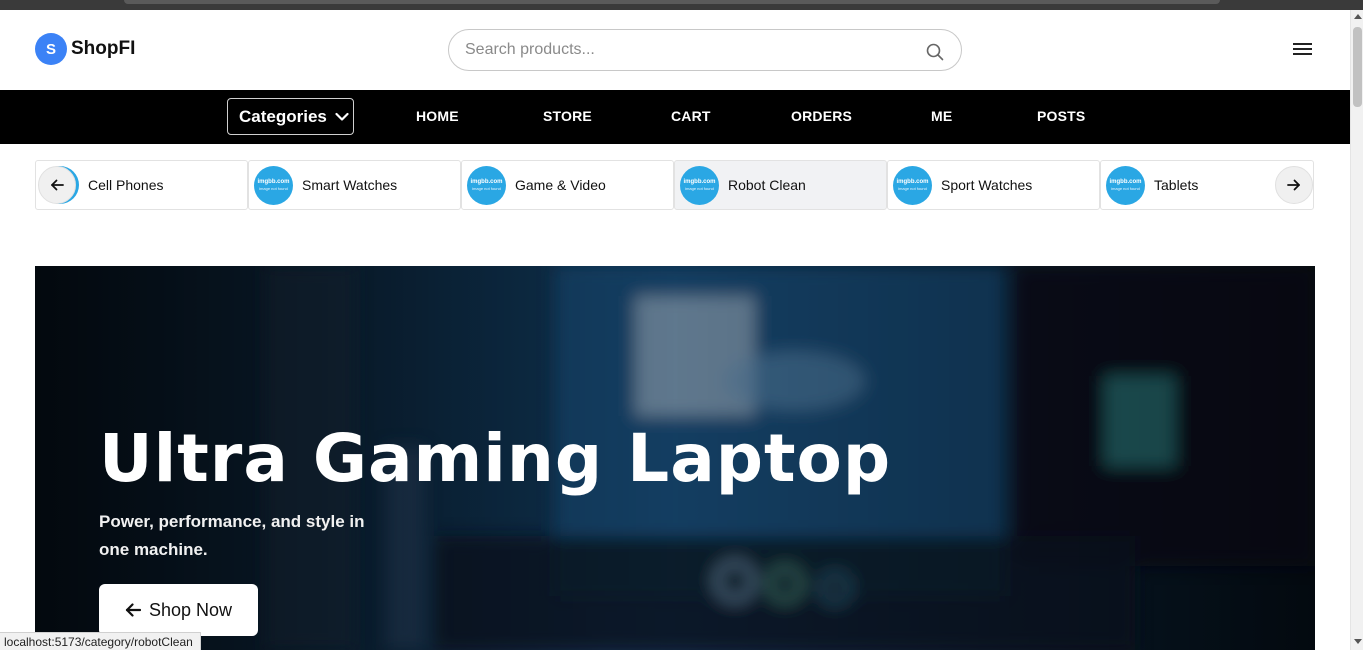  What do you see at coordinates (690, 50) in the screenshot?
I see `search-input` at bounding box center [690, 50].